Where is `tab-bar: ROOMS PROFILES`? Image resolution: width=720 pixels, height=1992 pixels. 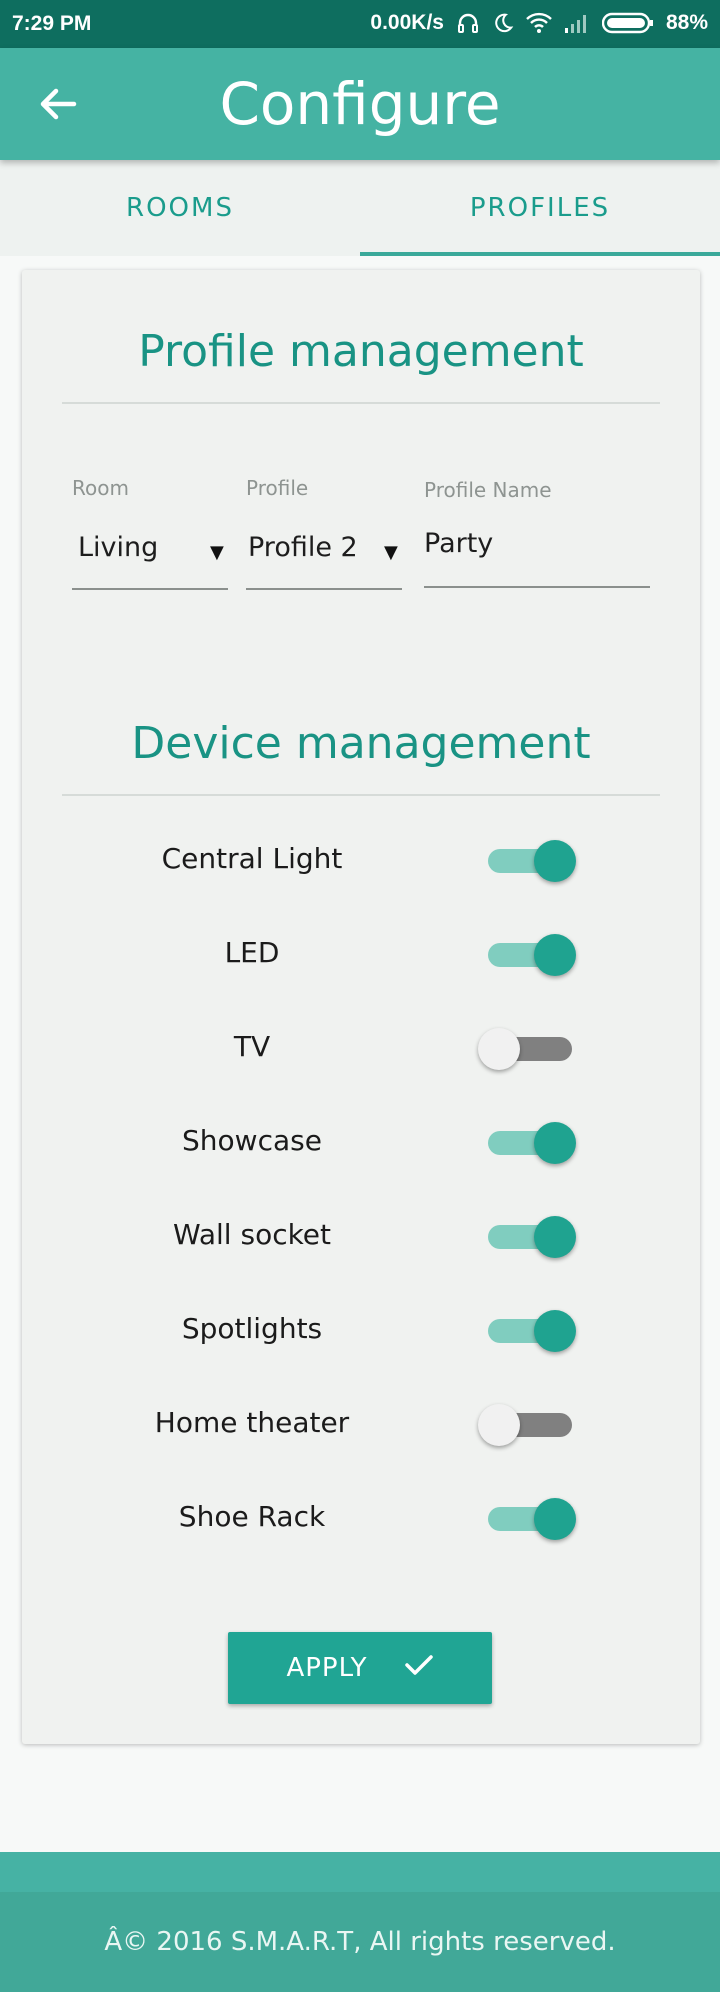
tab-bar: ROOMS PROFILES is located at coordinates (360, 208).